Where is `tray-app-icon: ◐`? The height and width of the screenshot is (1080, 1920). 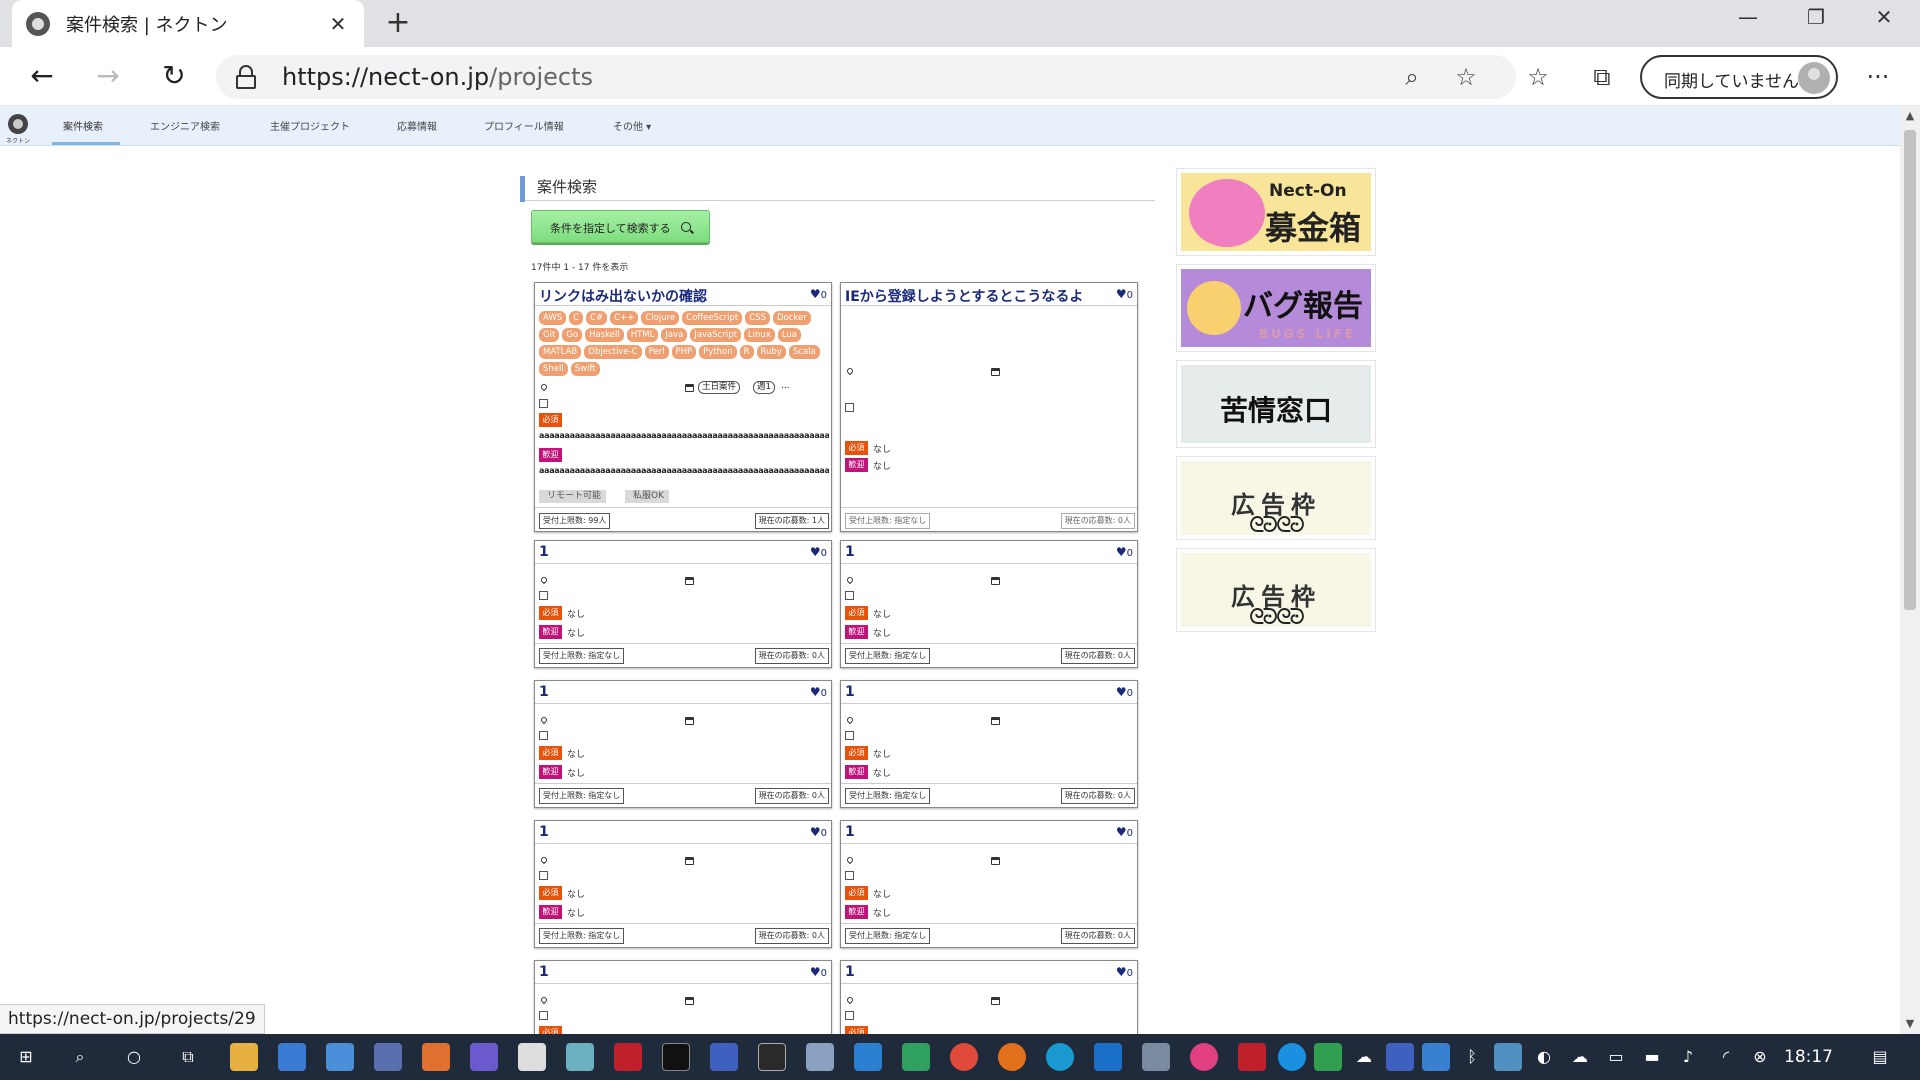 tray-app-icon: ◐ is located at coordinates (1544, 1057).